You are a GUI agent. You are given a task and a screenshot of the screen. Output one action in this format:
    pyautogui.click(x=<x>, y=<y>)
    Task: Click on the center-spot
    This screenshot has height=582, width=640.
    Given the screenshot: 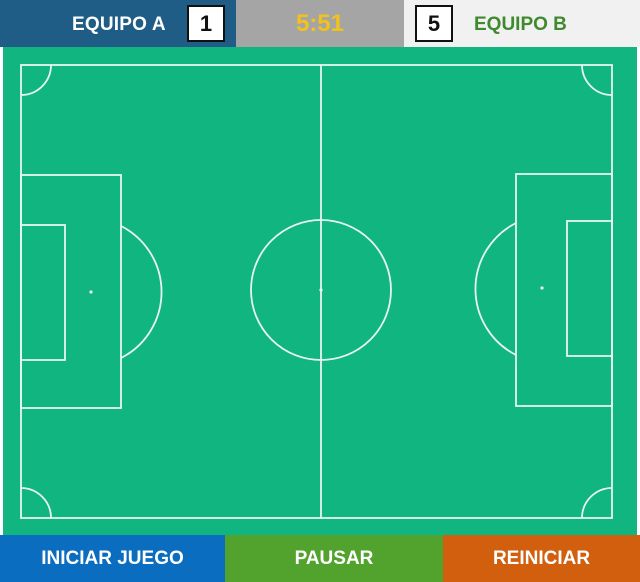 What is the action you would take?
    pyautogui.click(x=321, y=290)
    